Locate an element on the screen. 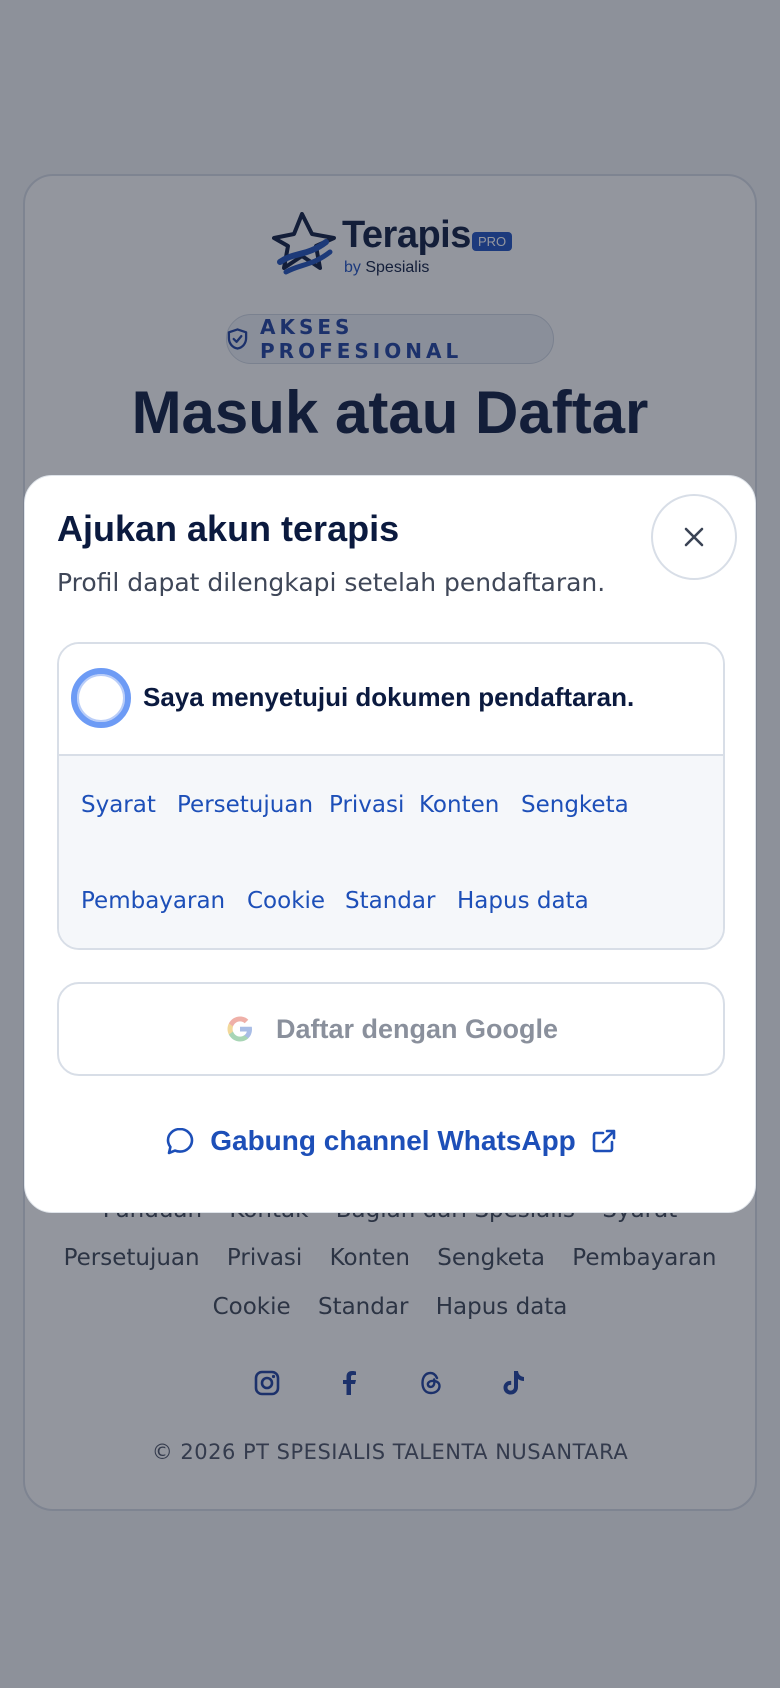  document-link-sengketa: Sengketa is located at coordinates (575, 805).